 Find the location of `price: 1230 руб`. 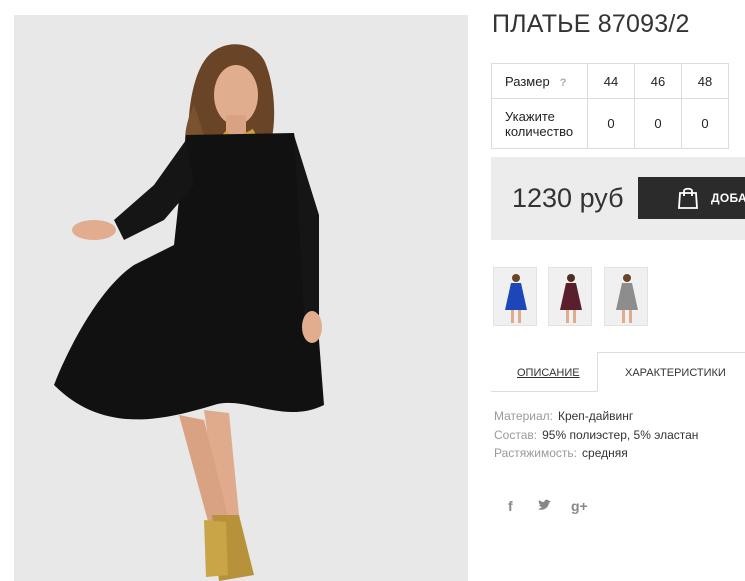

price: 1230 руб is located at coordinates (568, 198).